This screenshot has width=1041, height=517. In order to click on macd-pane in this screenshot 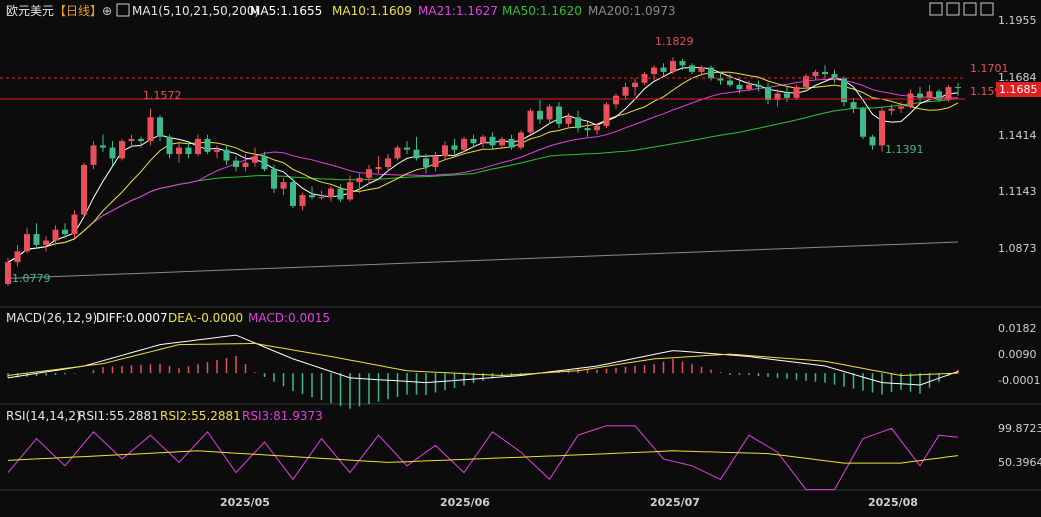, I will do `click(483, 371)`.